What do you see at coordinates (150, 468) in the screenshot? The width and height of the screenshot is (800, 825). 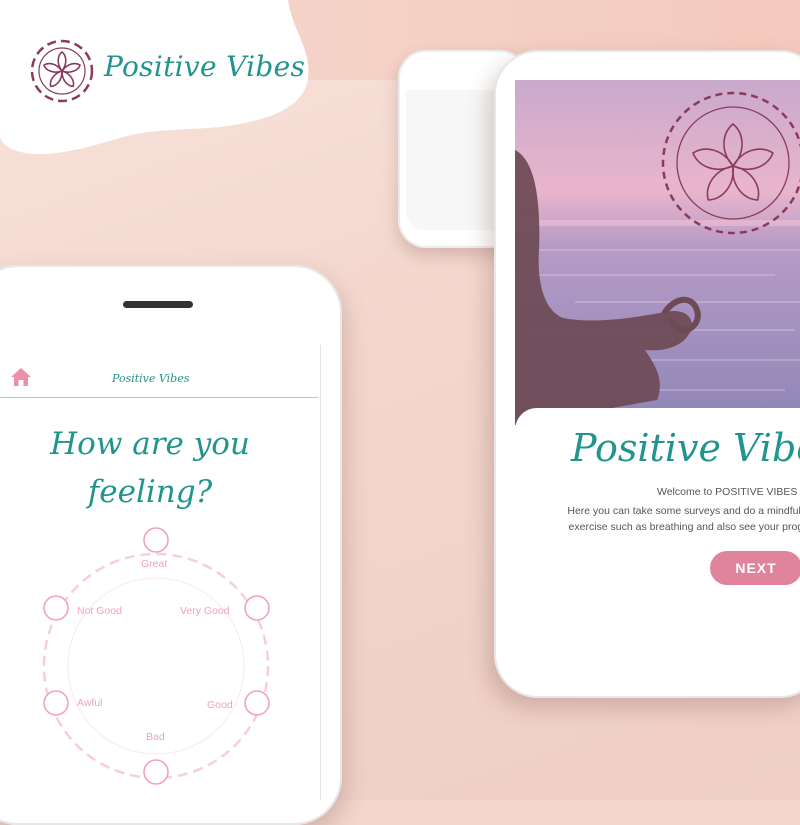 I see `mood-question: How are you feeling?` at bounding box center [150, 468].